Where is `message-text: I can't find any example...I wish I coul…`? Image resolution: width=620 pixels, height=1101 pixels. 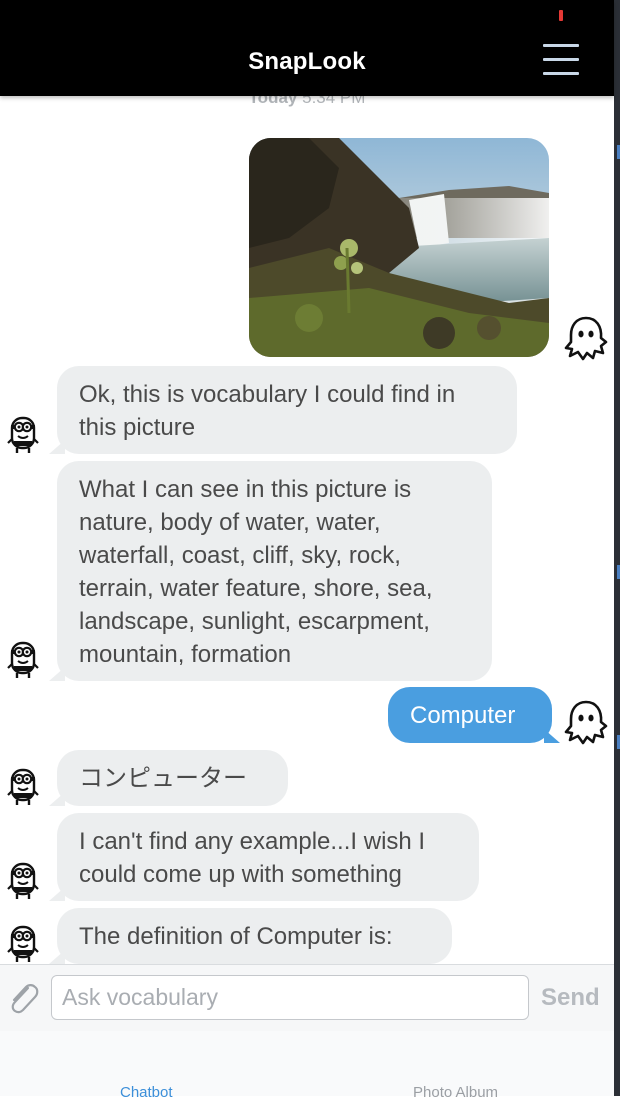
message-text: I can't find any example...I wish I coul… is located at coordinates (252, 858).